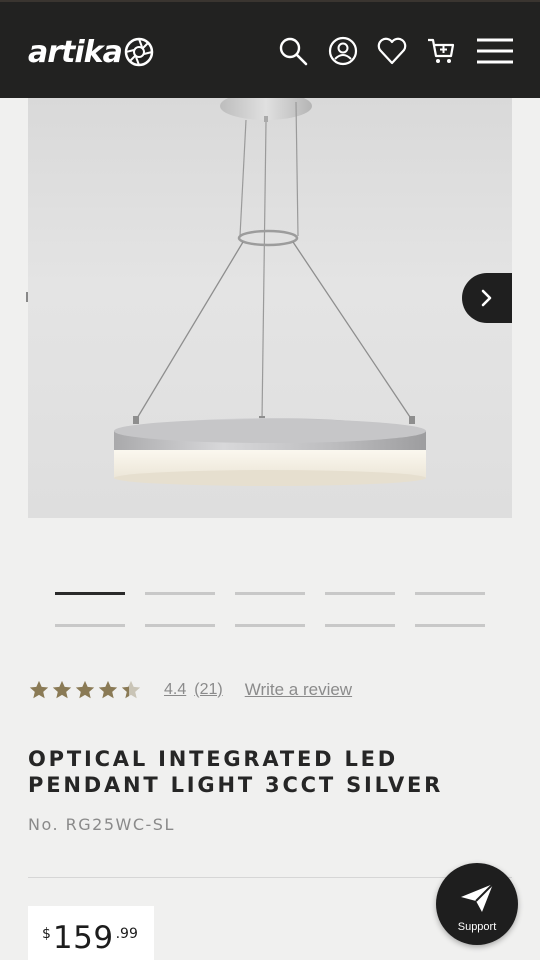 The image size is (540, 960). What do you see at coordinates (270, 49) in the screenshot?
I see `top-navigation-bar: artika` at bounding box center [270, 49].